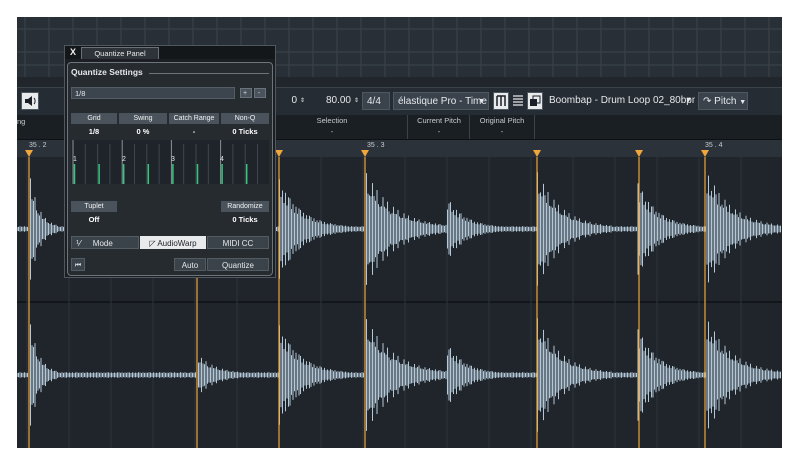 Image resolution: width=799 pixels, height=465 pixels. Describe the element at coordinates (78, 243) in the screenshot. I see `quantize-mode-icon: ⅟` at that location.